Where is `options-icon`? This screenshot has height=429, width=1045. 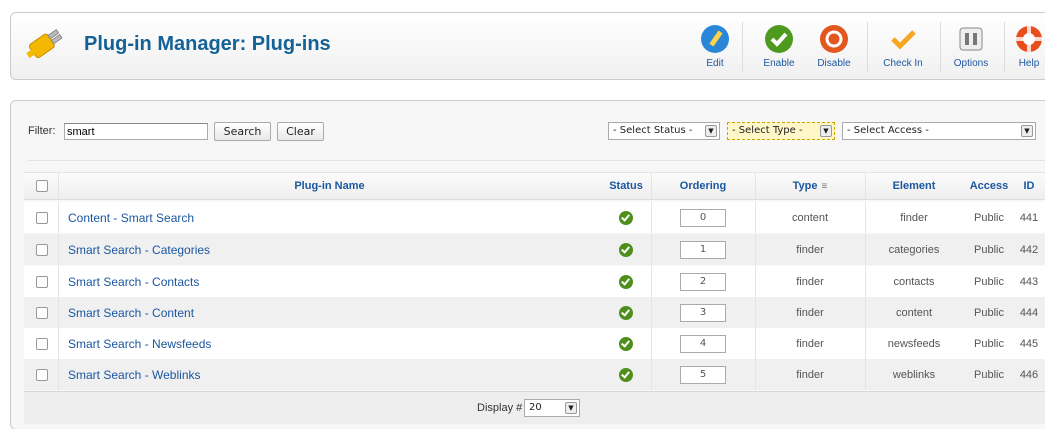 options-icon is located at coordinates (971, 39).